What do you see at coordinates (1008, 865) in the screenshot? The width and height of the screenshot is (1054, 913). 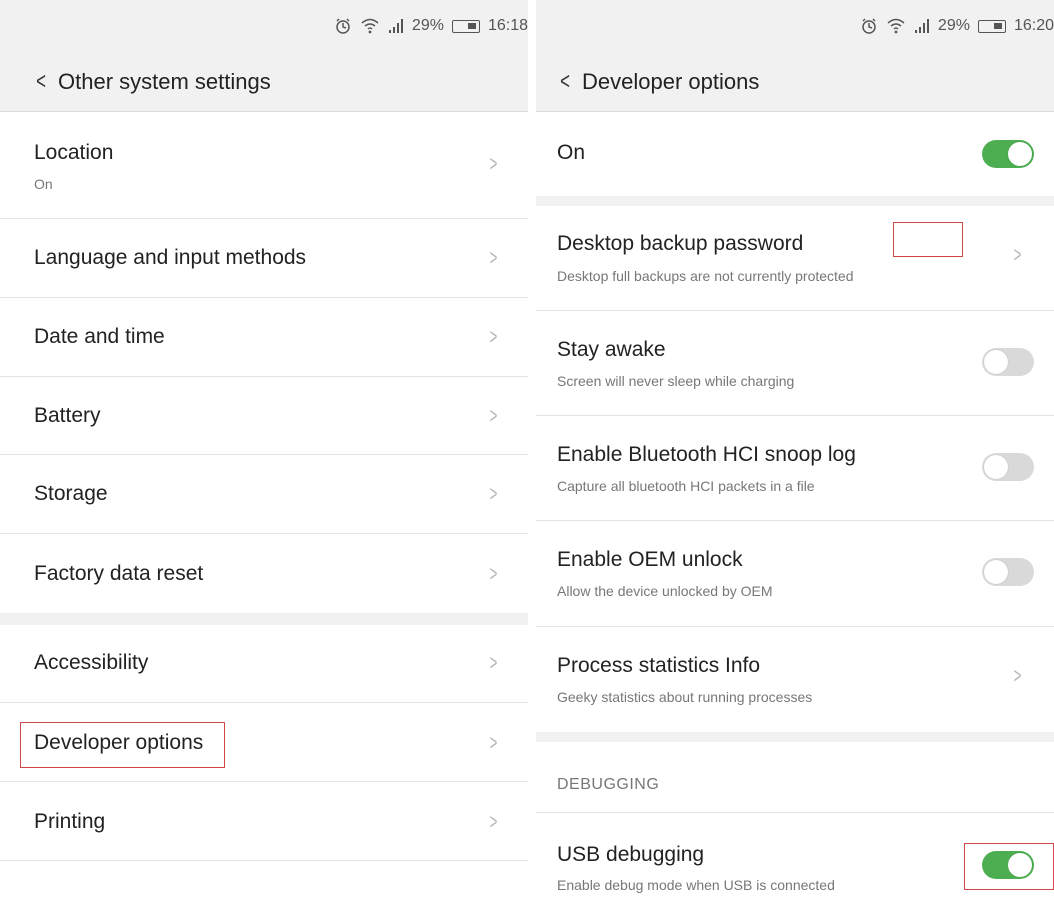 I see `usb-debugging-toggle` at bounding box center [1008, 865].